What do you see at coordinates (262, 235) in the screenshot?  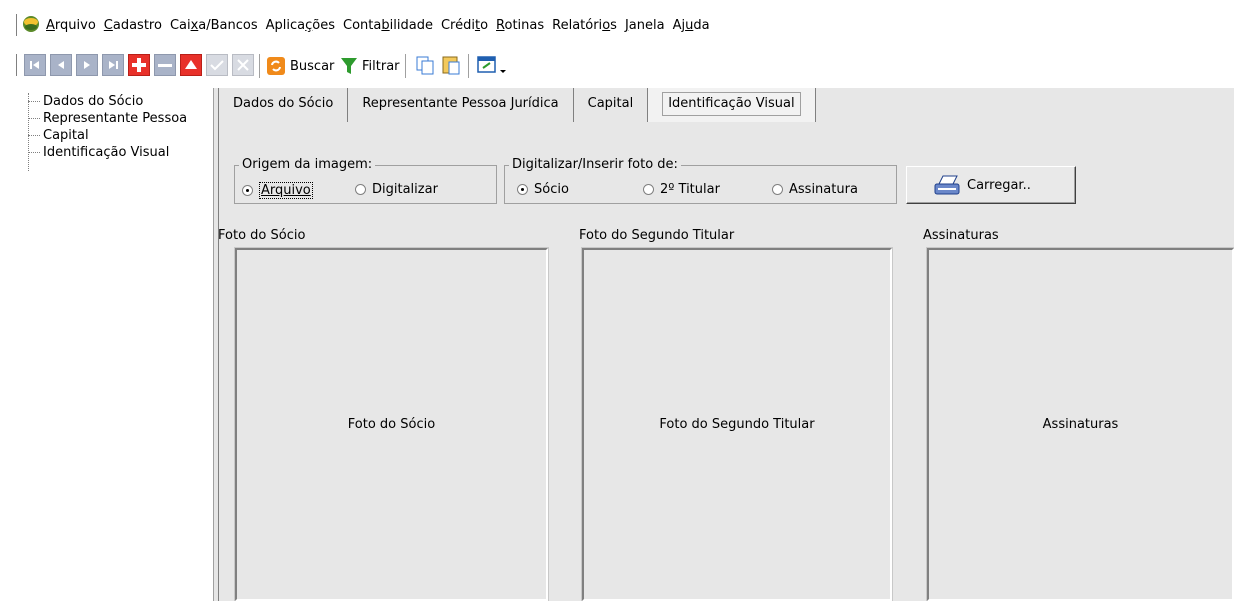 I see `foto-socio-title: Foto do Sócio` at bounding box center [262, 235].